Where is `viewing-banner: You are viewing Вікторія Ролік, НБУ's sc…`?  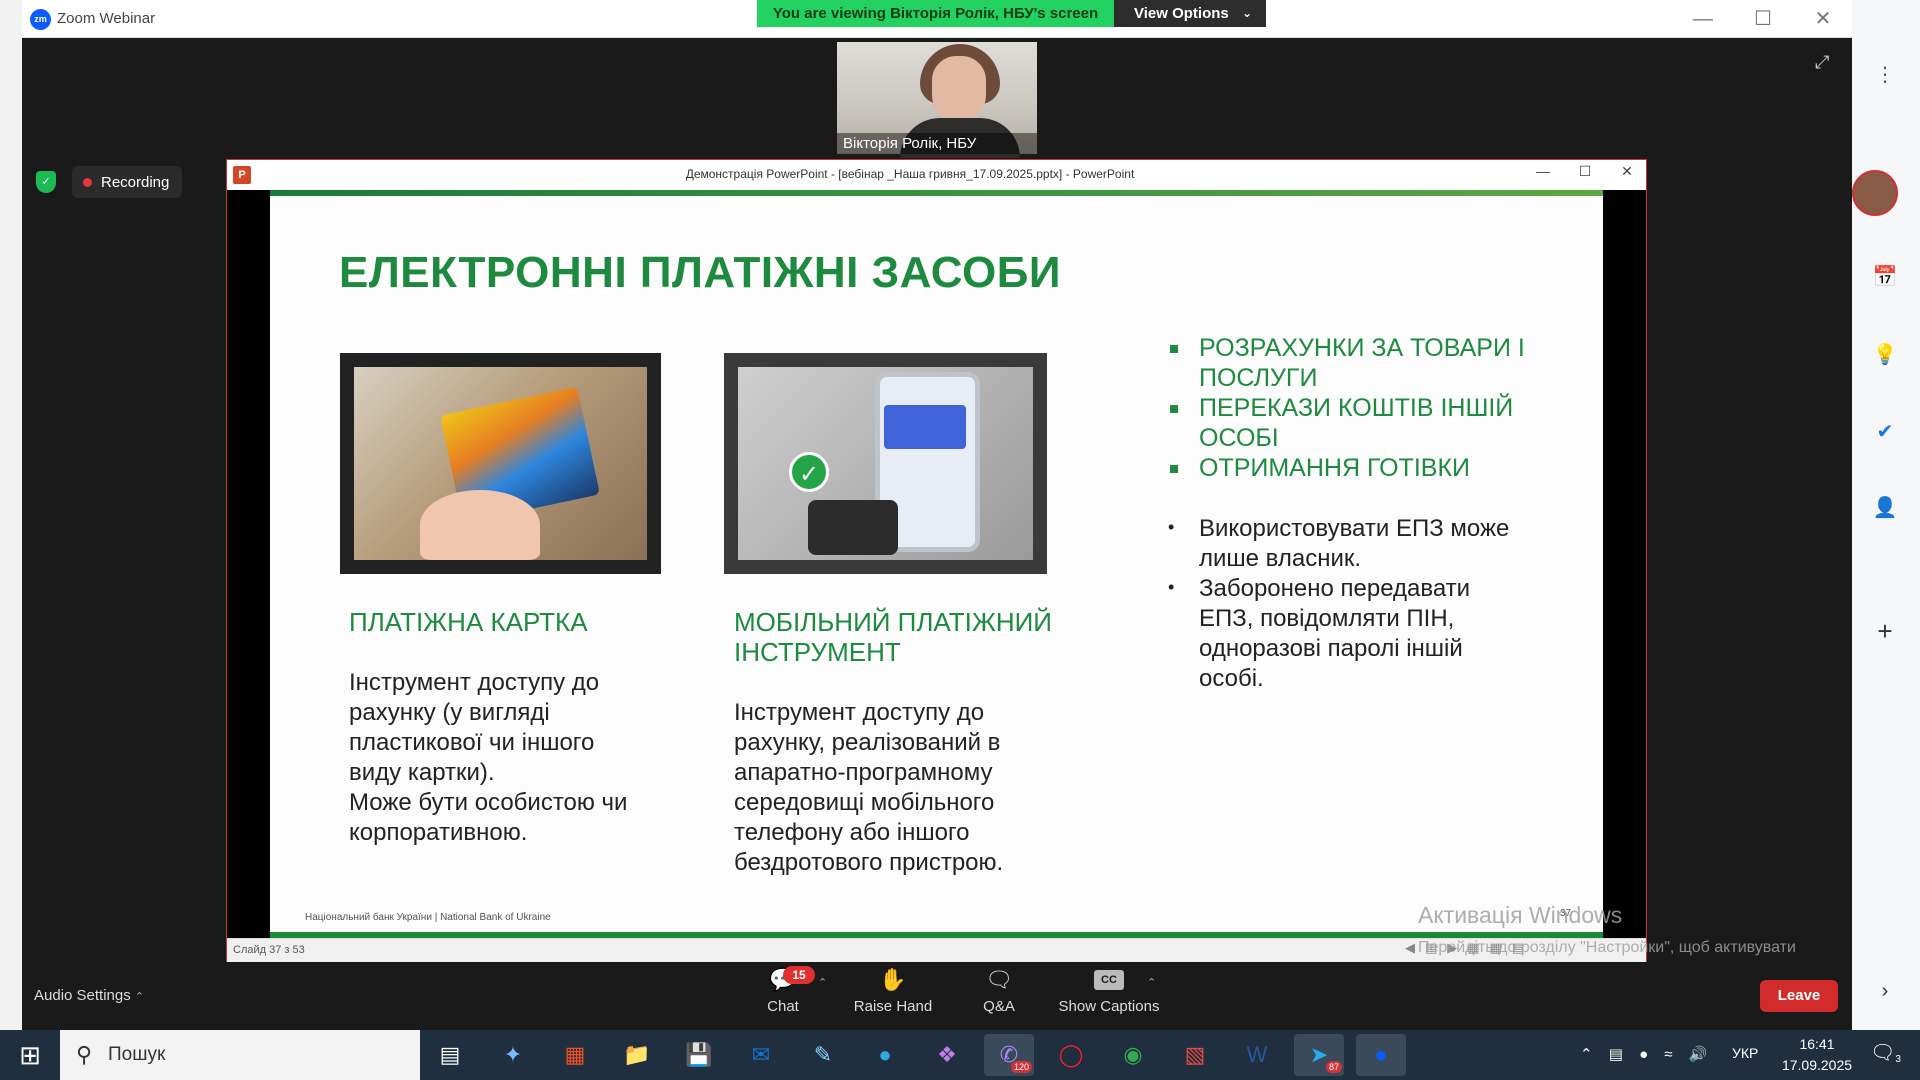 viewing-banner: You are viewing Вікторія Ролік, НБУ's sc… is located at coordinates (935, 13).